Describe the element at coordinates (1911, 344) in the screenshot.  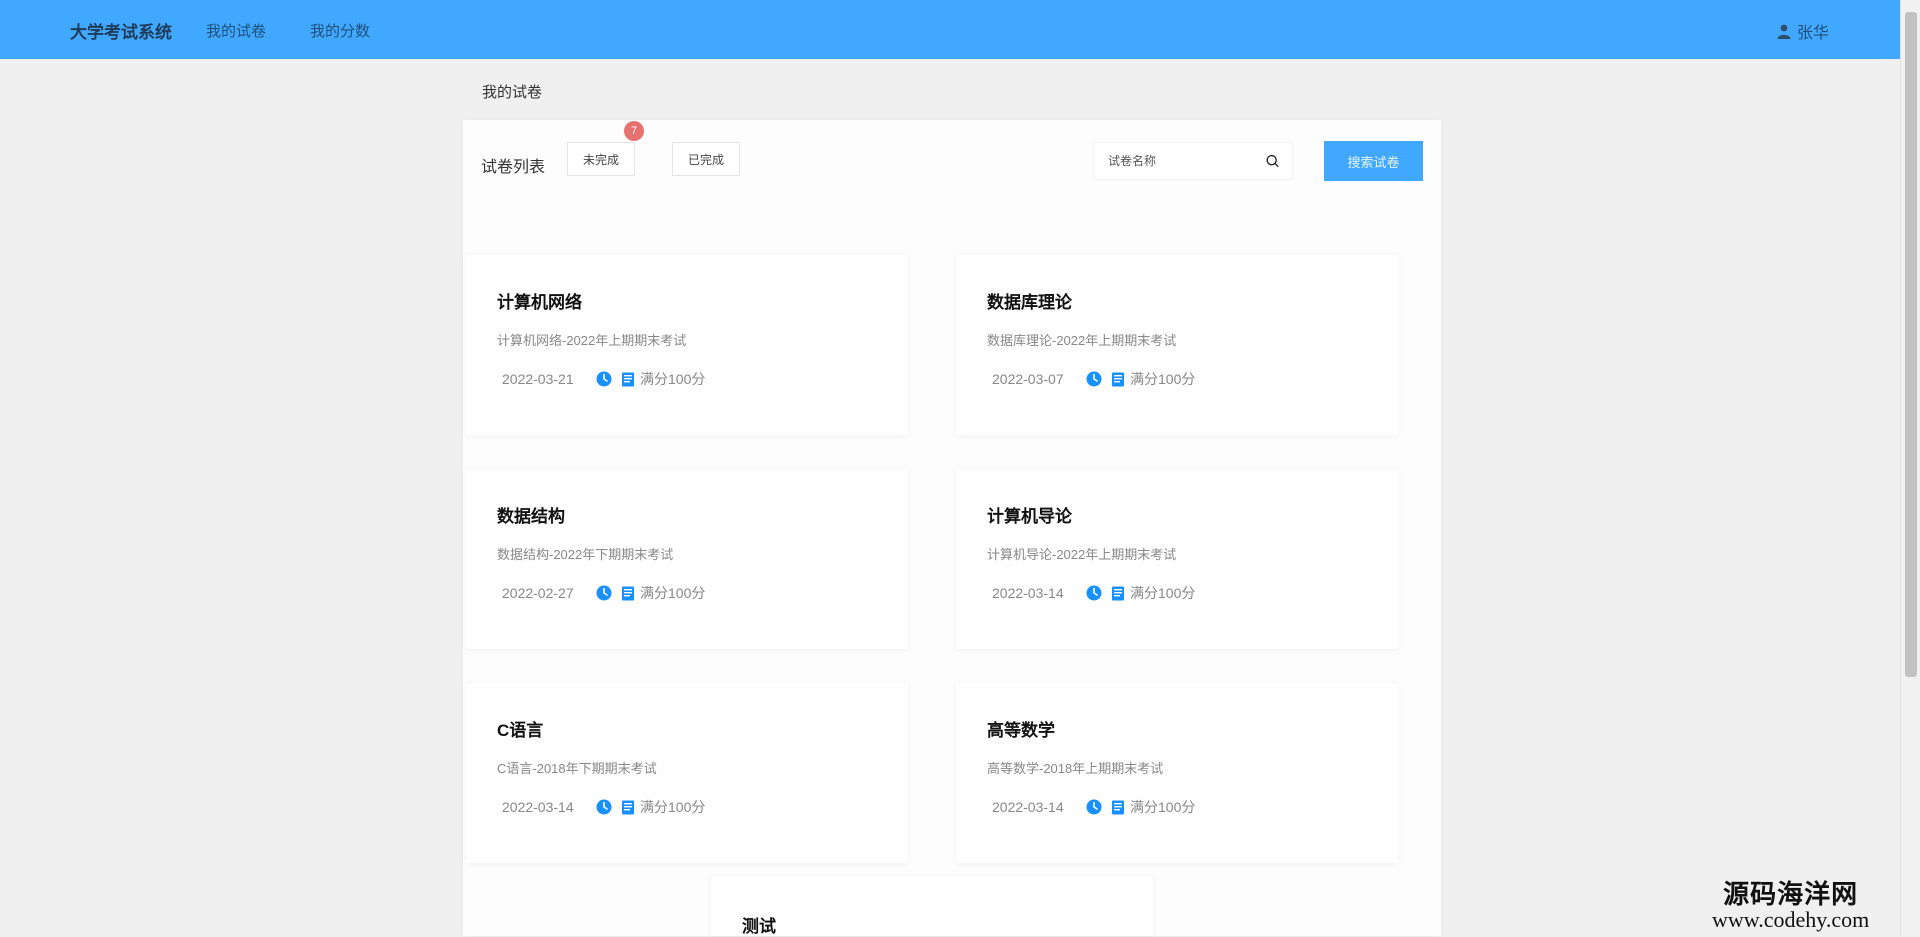
I see `scrollbar-thumb` at that location.